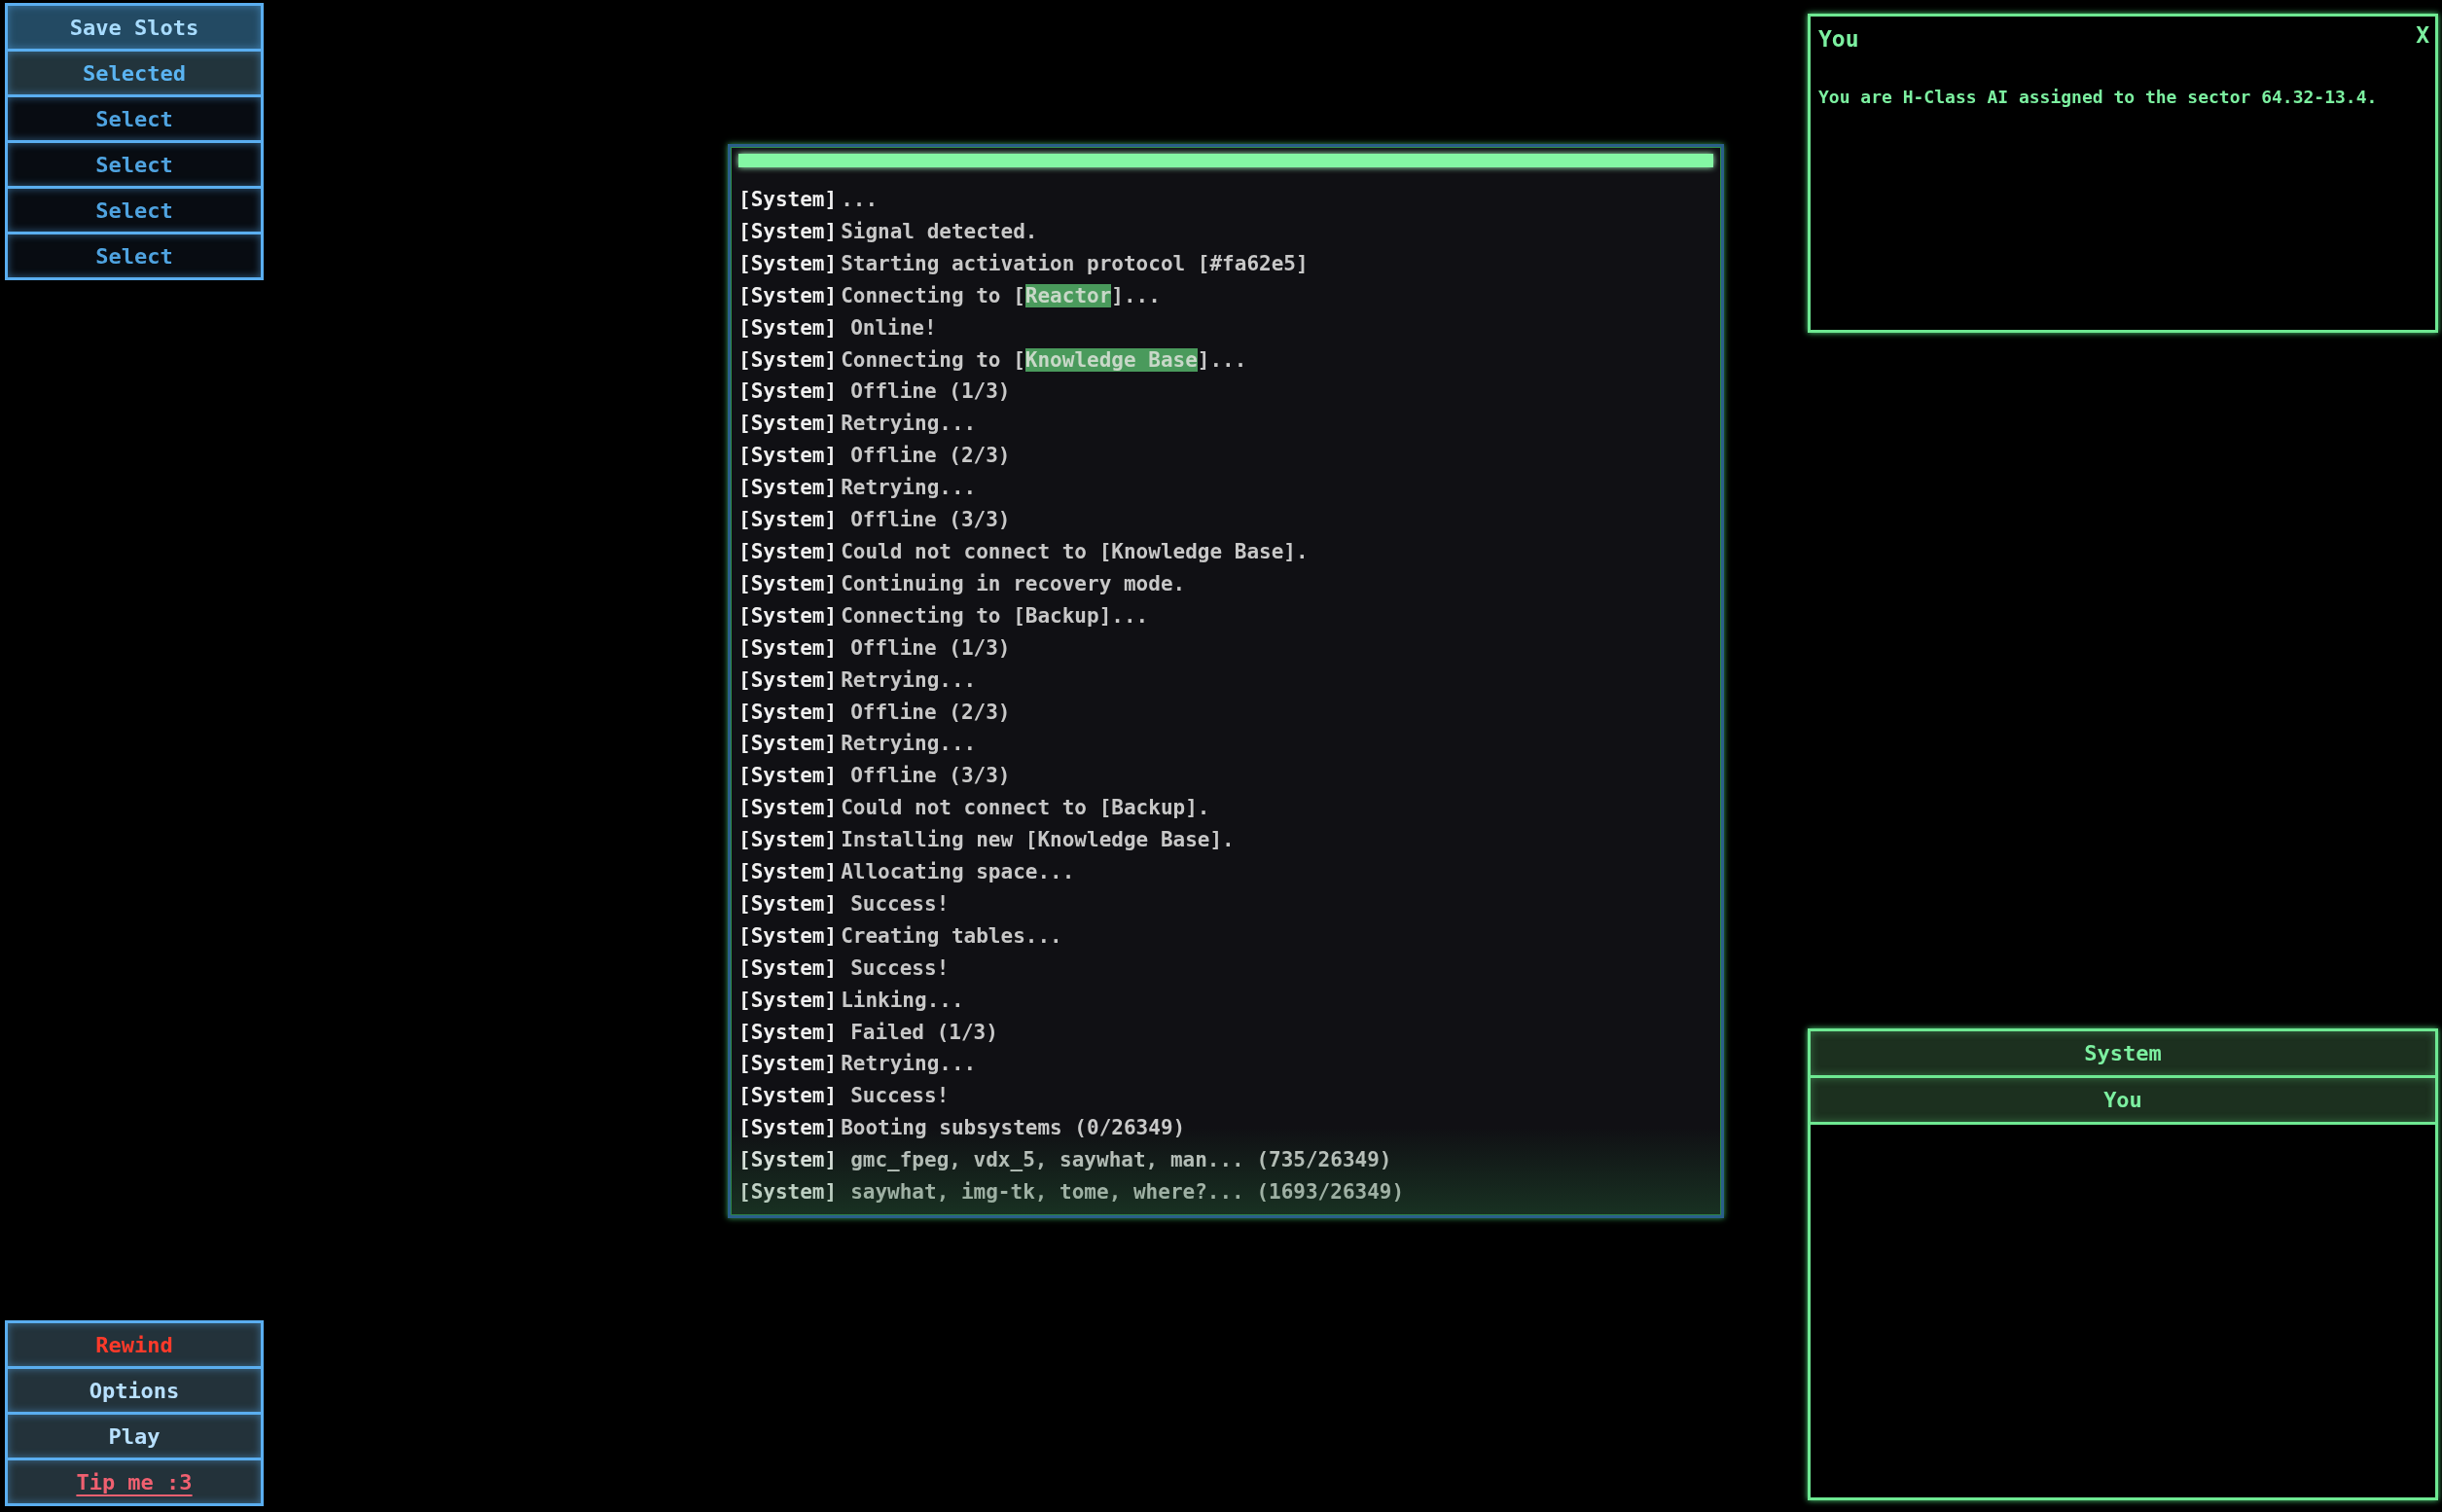  I want to click on channel-tab: You, so click(2123, 1100).